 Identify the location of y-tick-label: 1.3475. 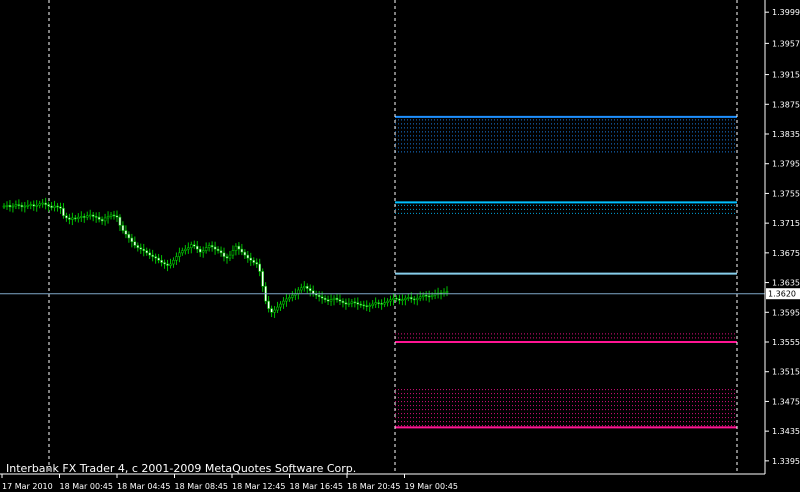
(786, 401).